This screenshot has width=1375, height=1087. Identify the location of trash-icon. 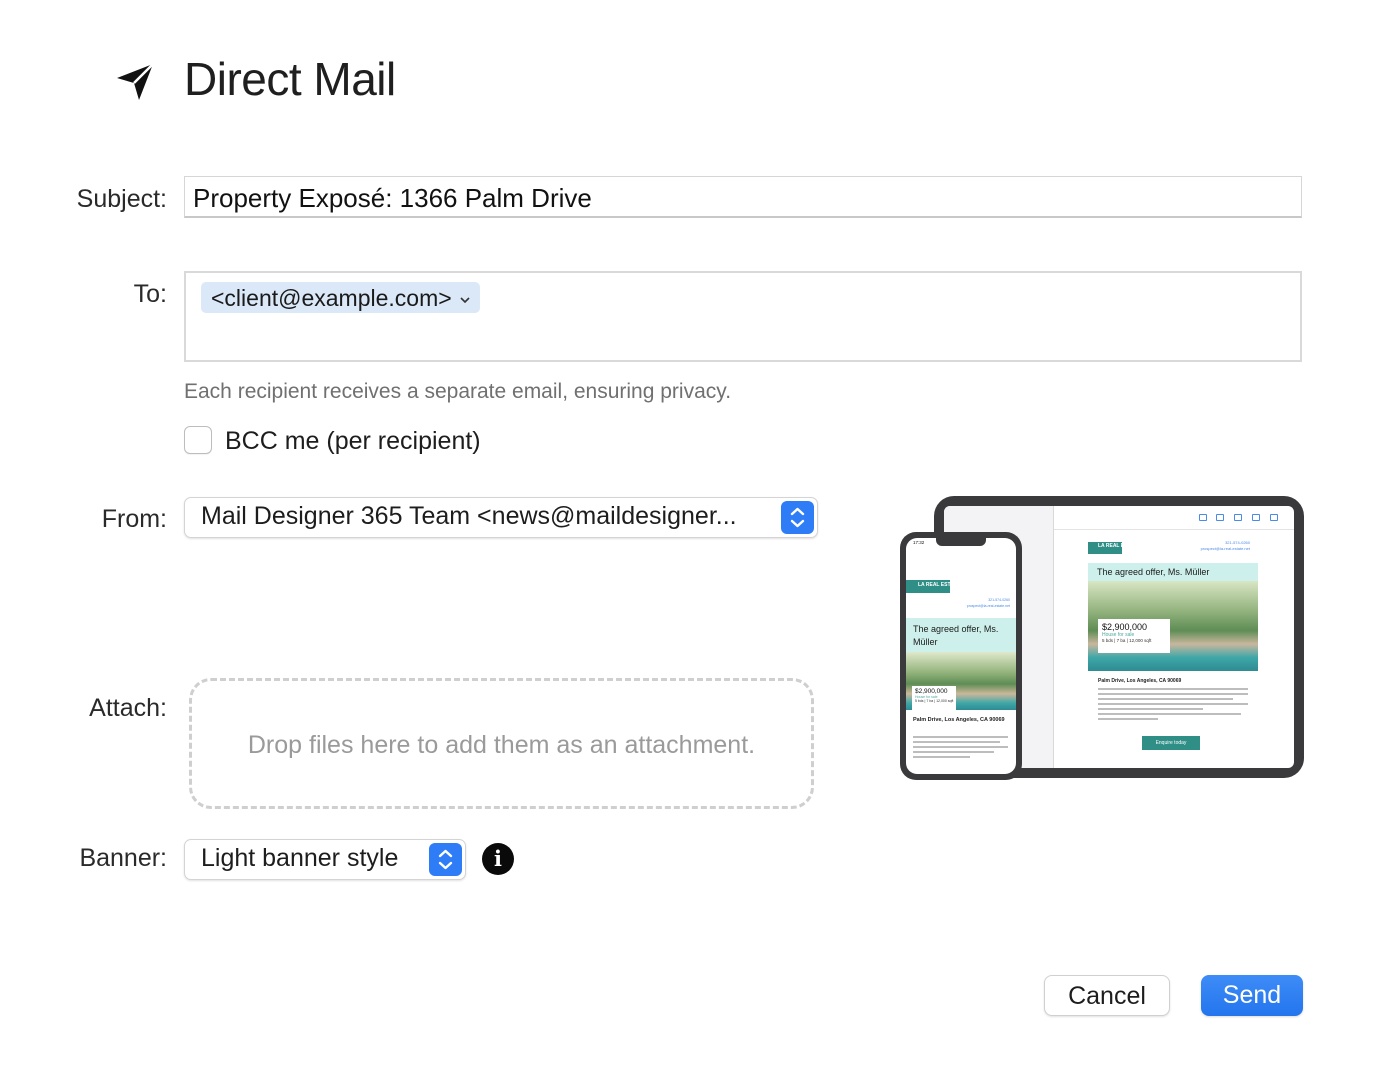
(1238, 517).